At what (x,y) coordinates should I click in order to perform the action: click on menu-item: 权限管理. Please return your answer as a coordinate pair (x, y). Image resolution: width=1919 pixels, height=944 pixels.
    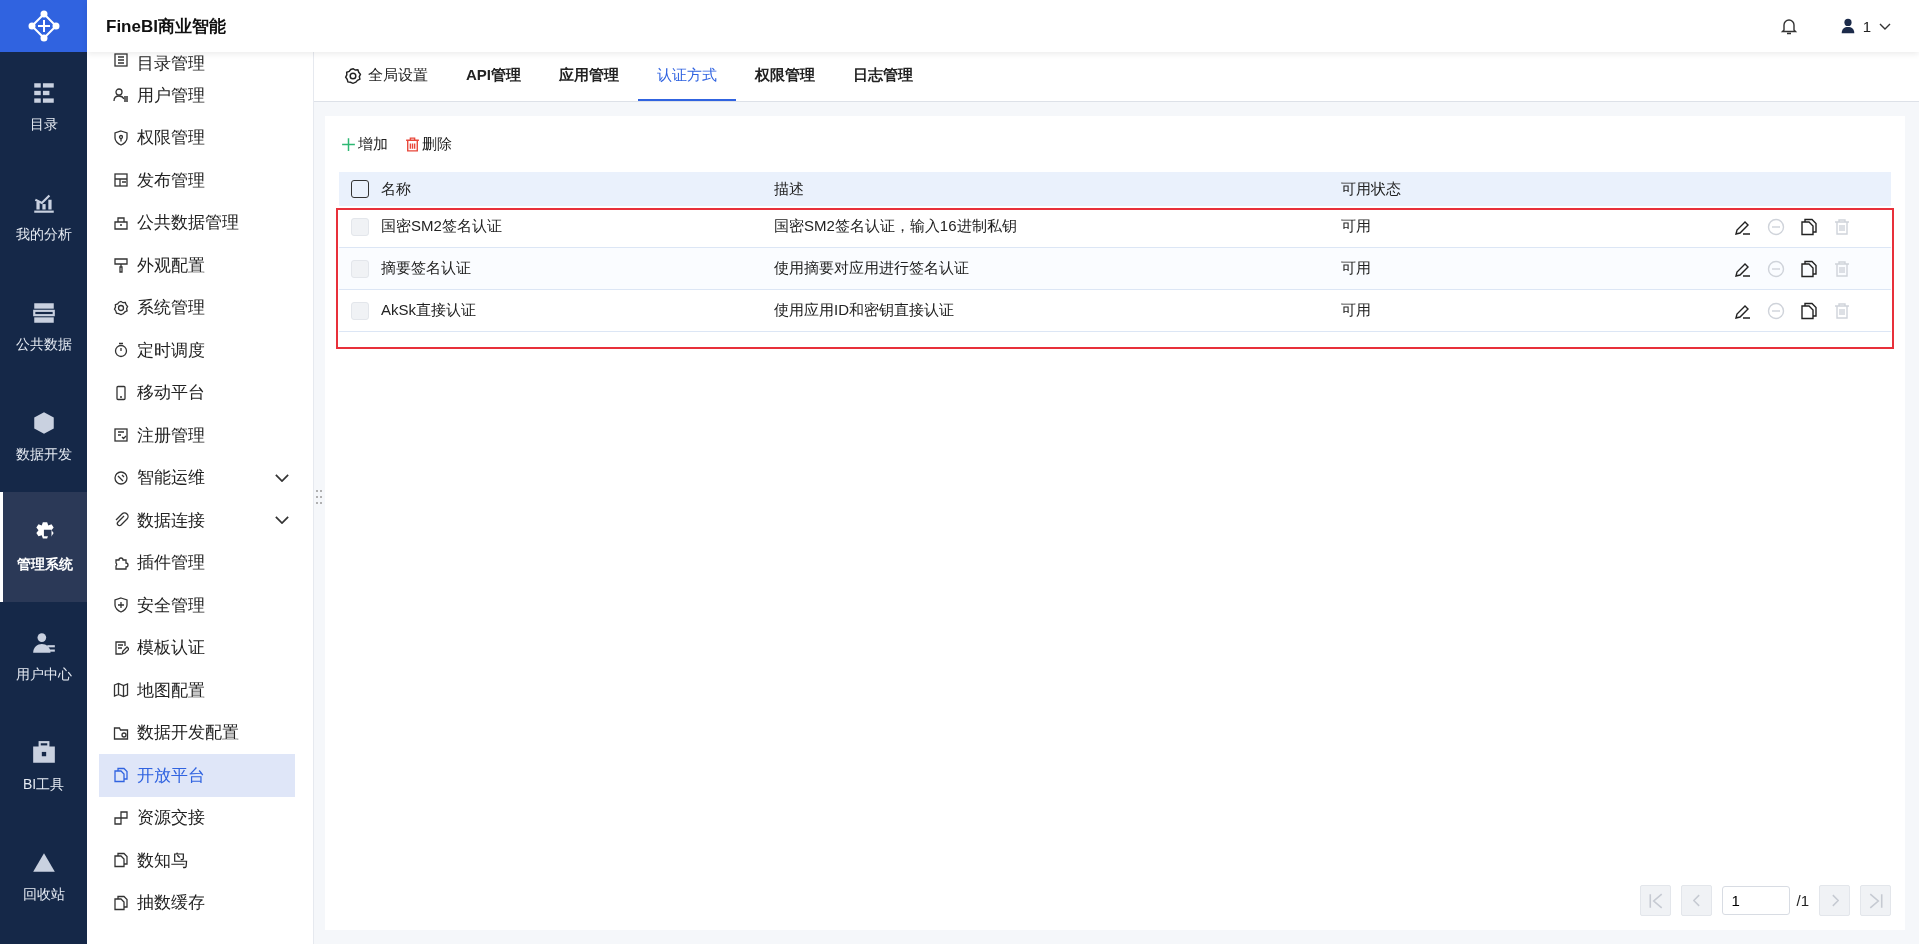
    Looking at the image, I should click on (197, 137).